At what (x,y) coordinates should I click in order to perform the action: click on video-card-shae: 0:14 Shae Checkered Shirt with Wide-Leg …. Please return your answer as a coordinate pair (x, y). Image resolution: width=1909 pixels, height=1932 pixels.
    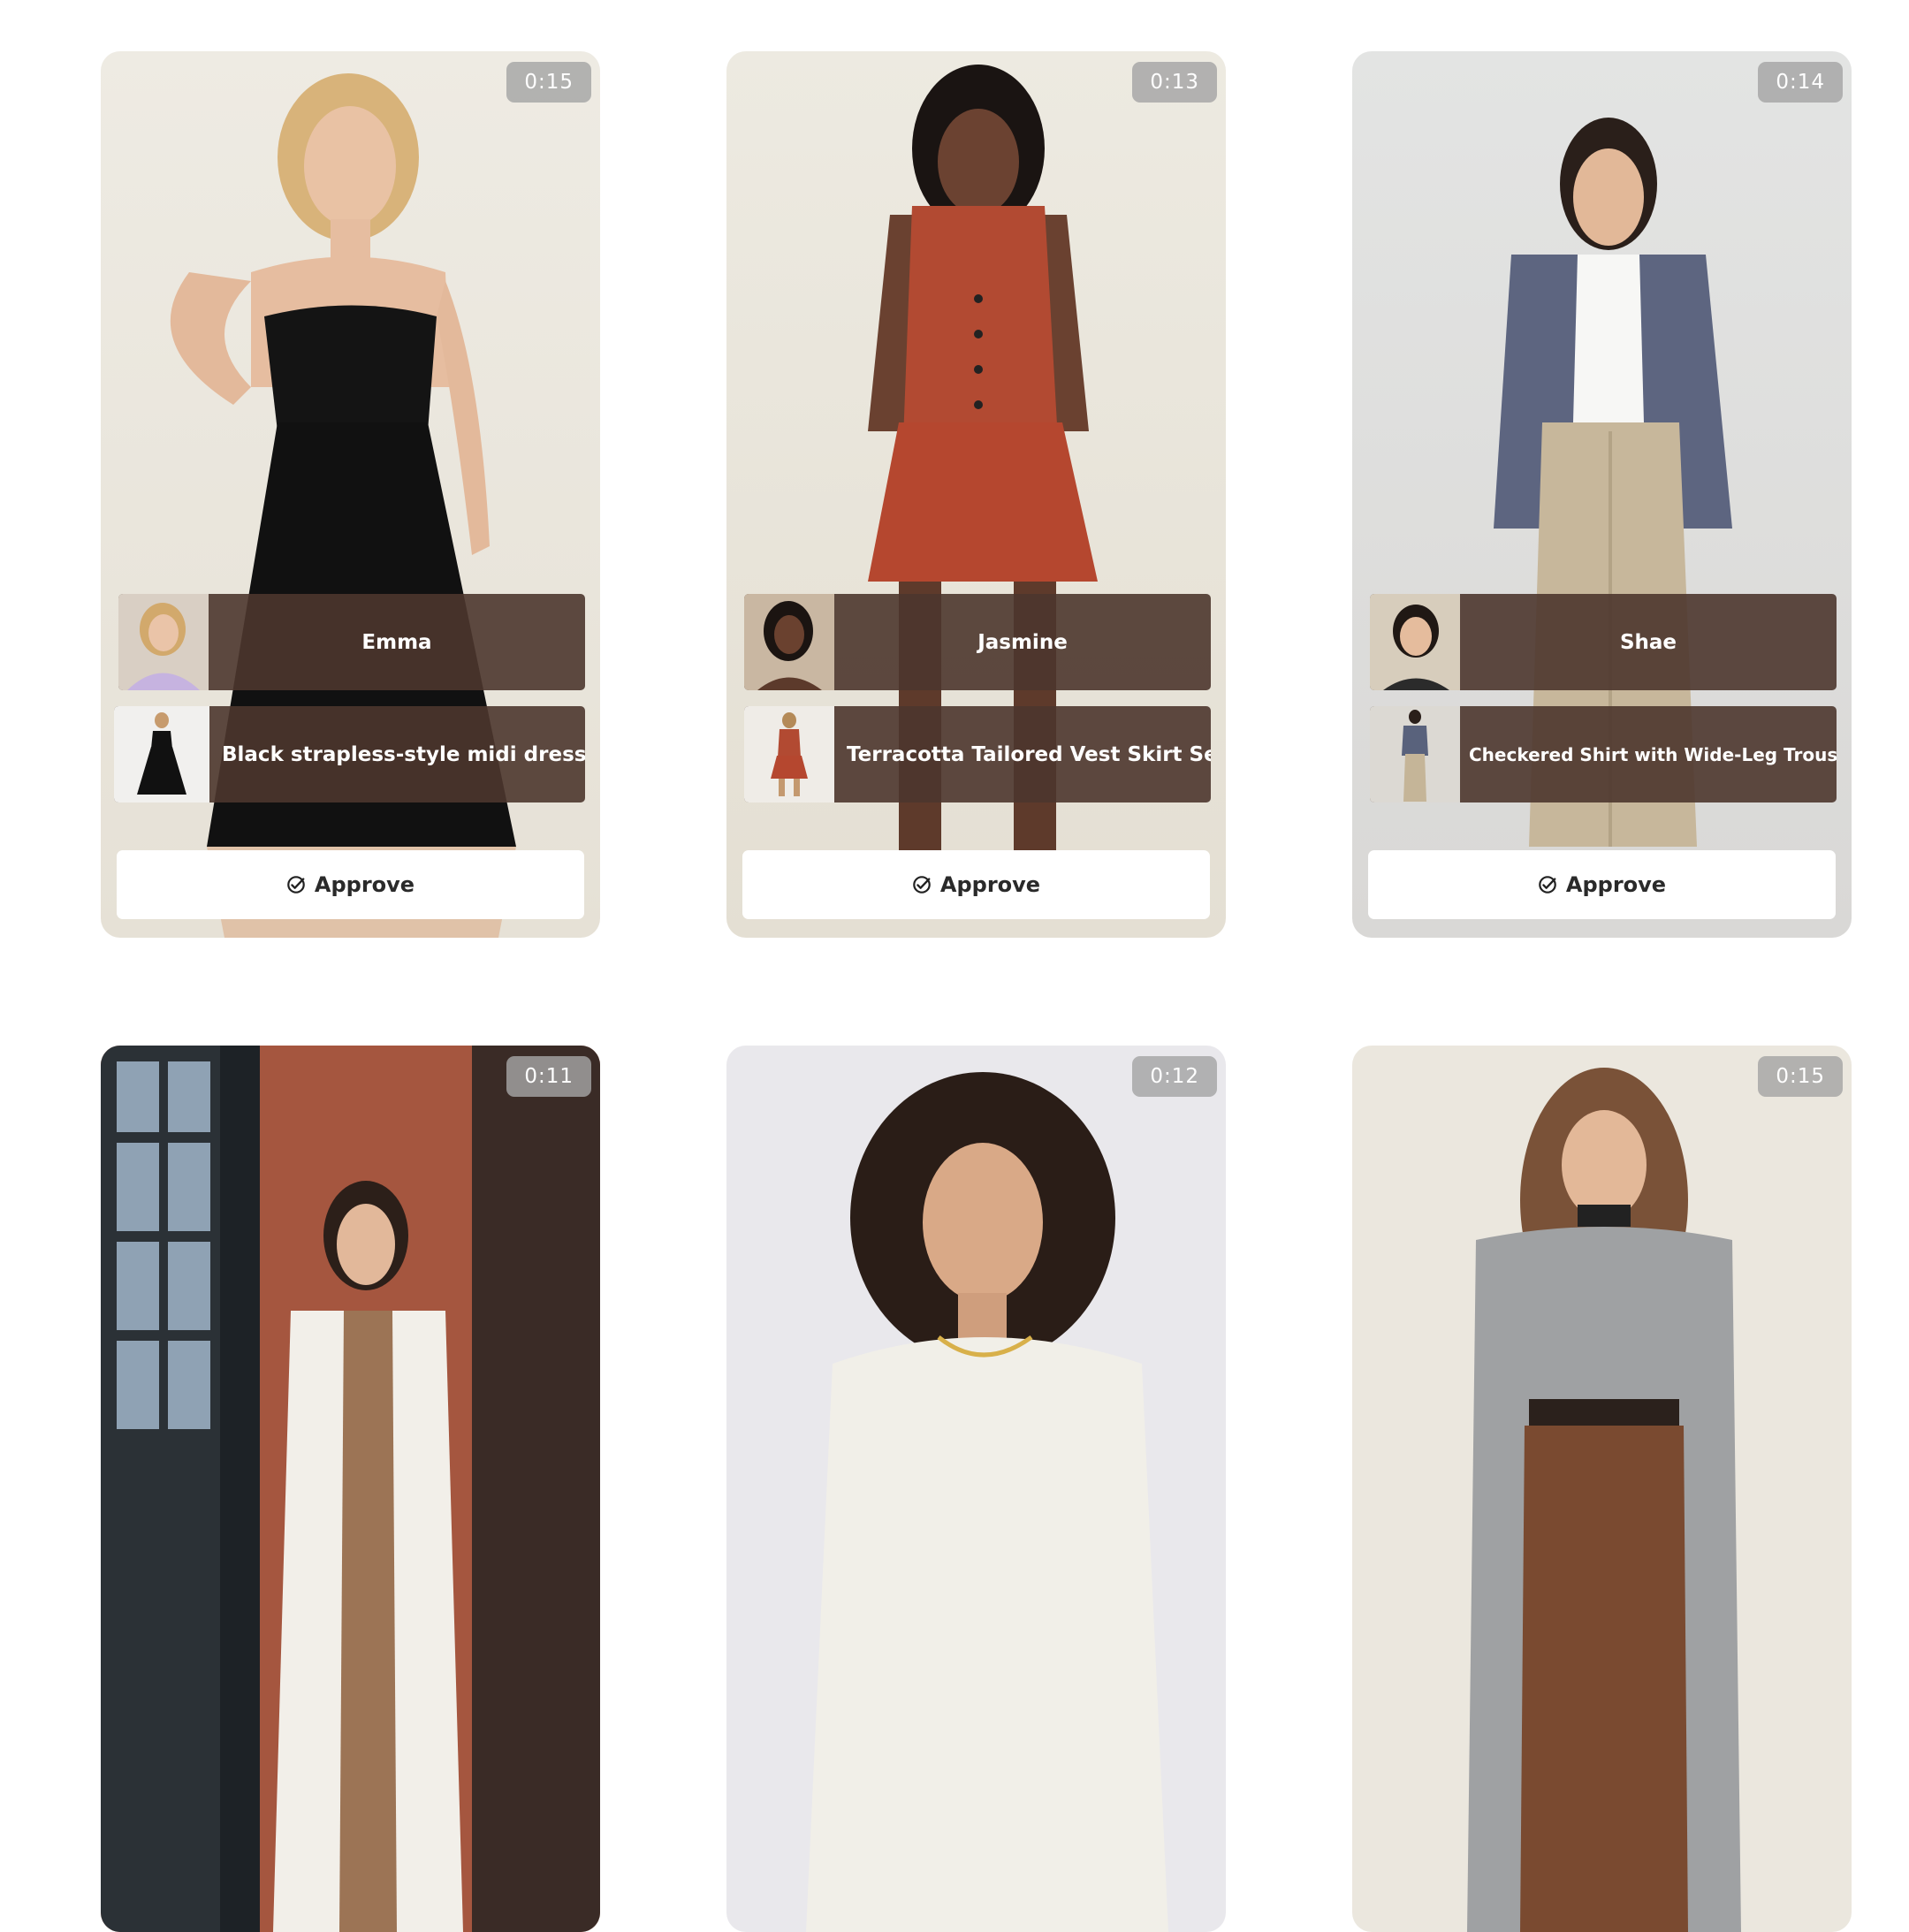
    Looking at the image, I should click on (1602, 495).